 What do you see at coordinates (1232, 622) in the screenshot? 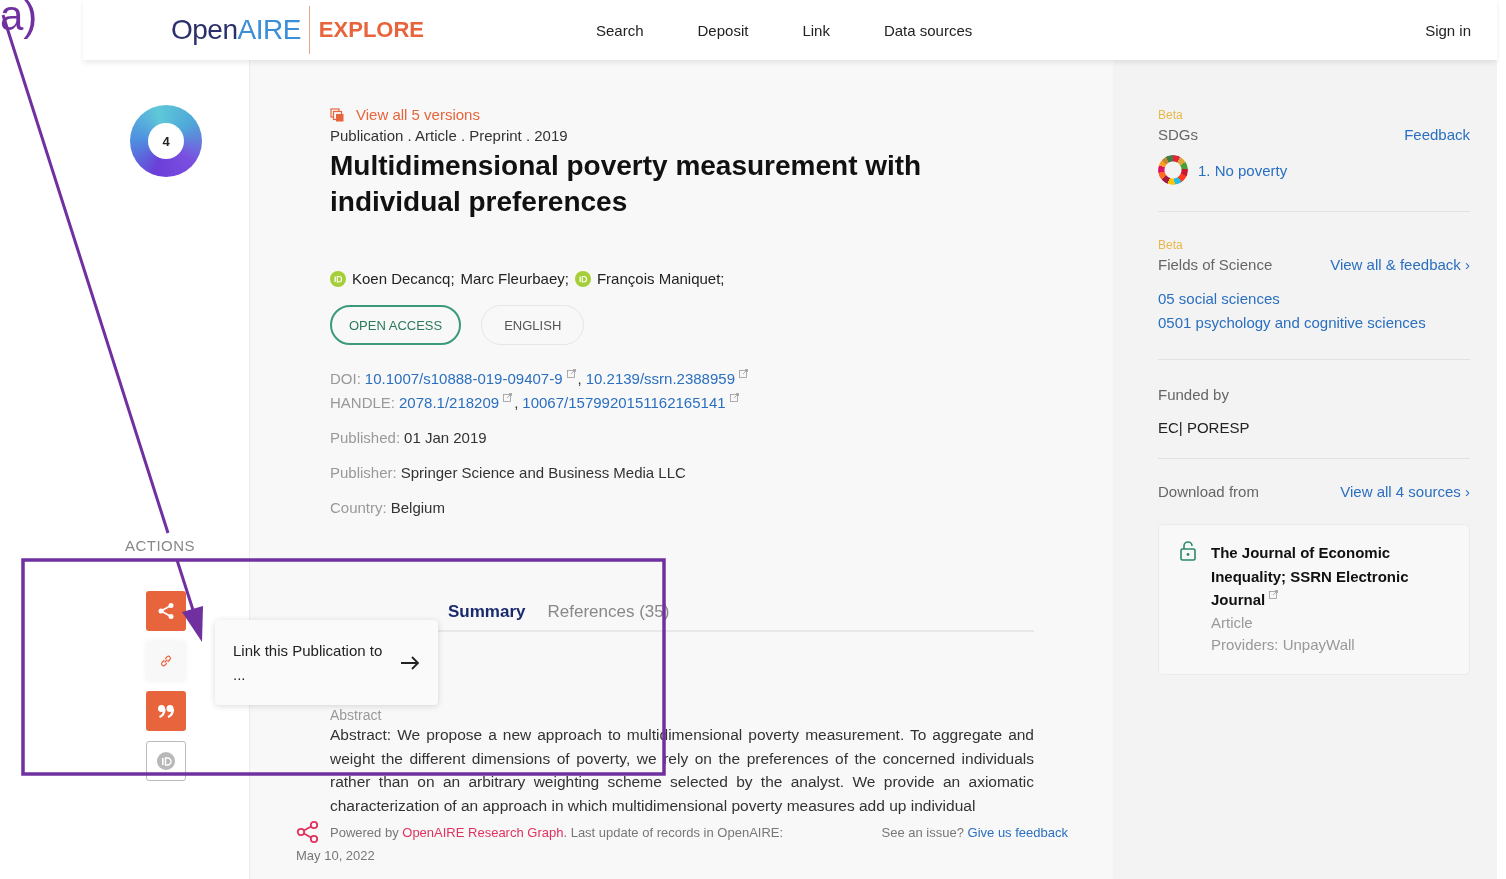
I see `source-type: Article` at bounding box center [1232, 622].